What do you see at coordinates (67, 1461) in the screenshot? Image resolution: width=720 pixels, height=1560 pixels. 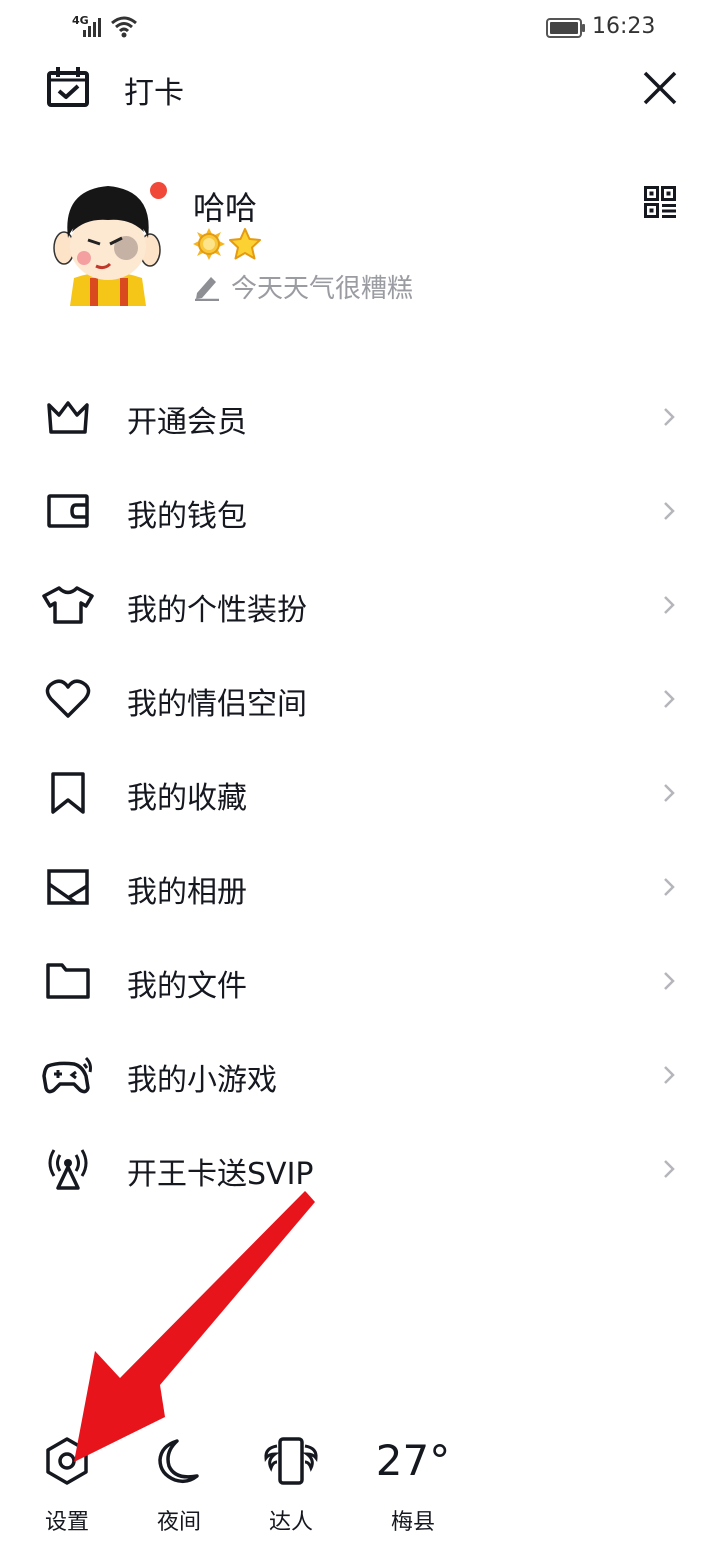 I see `settings-hexagon-icon` at bounding box center [67, 1461].